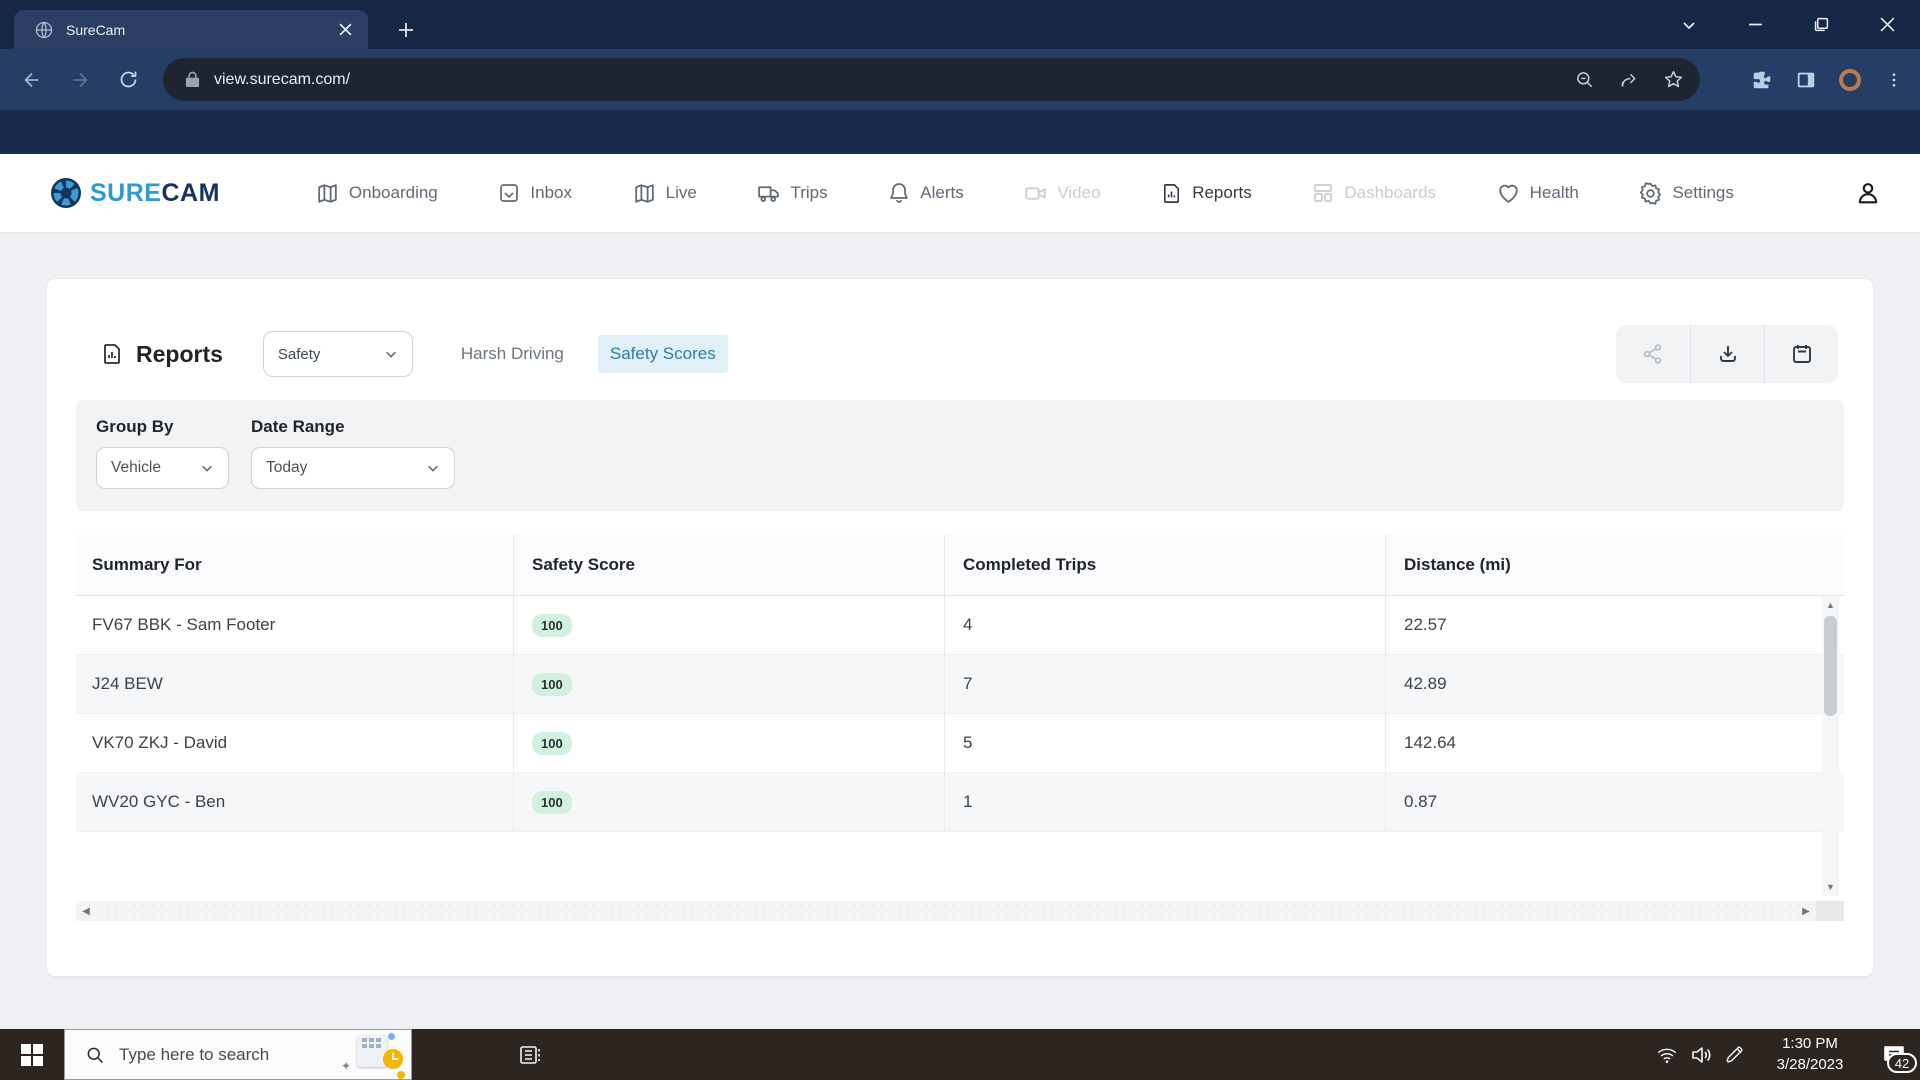 This screenshot has width=1920, height=1080. I want to click on nav-item-settings: Settings, so click(1686, 193).